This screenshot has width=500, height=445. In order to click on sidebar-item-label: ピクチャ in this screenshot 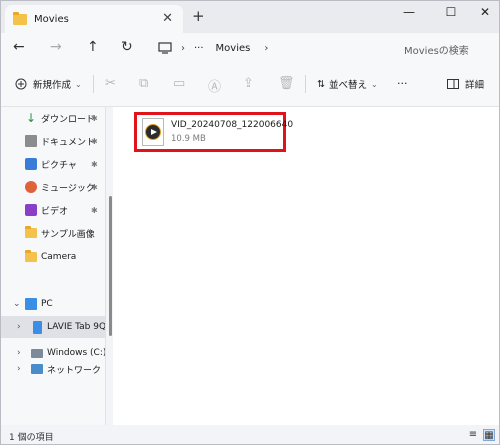, I will do `click(59, 165)`.